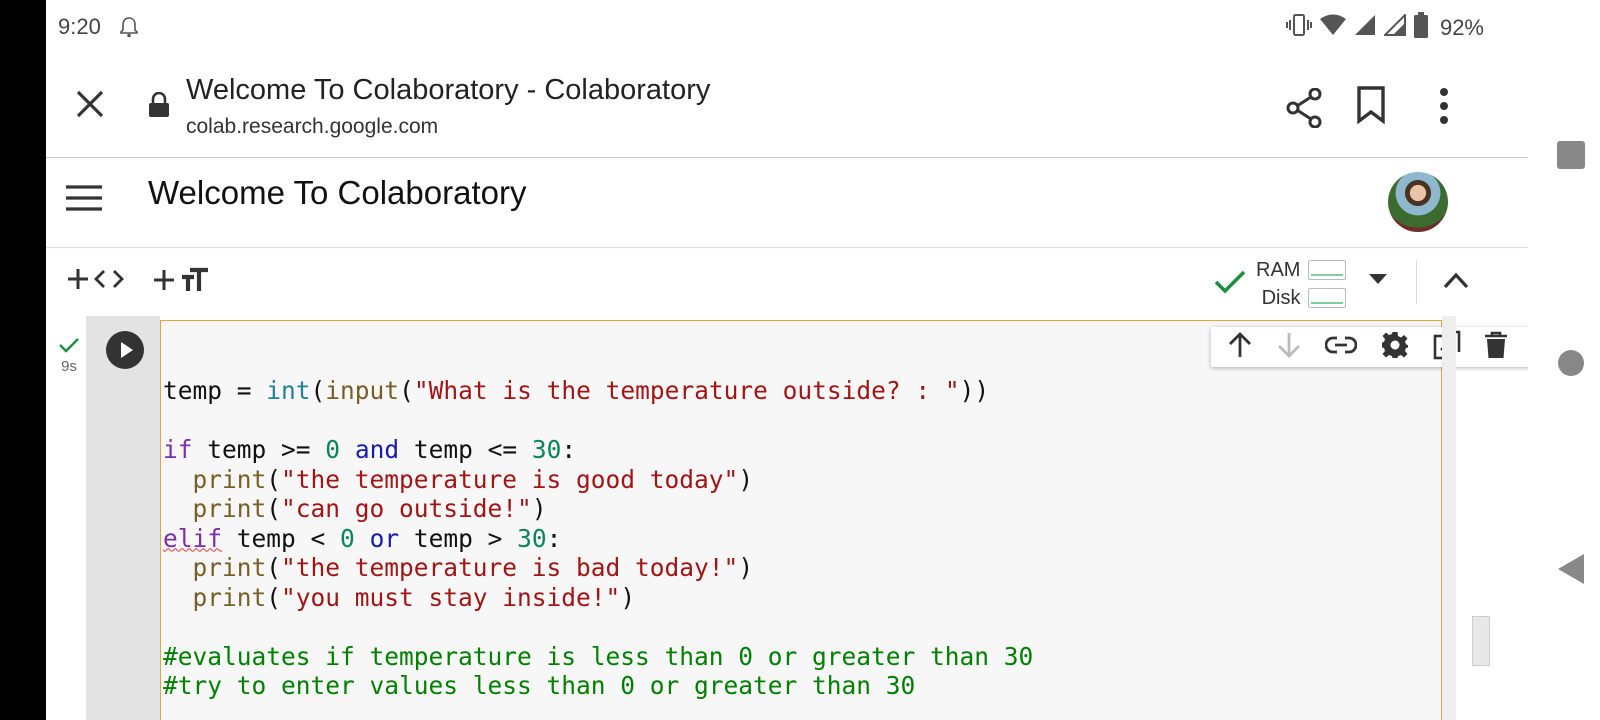  What do you see at coordinates (369, 508) in the screenshot?
I see `code-line: print("can go outside!")` at bounding box center [369, 508].